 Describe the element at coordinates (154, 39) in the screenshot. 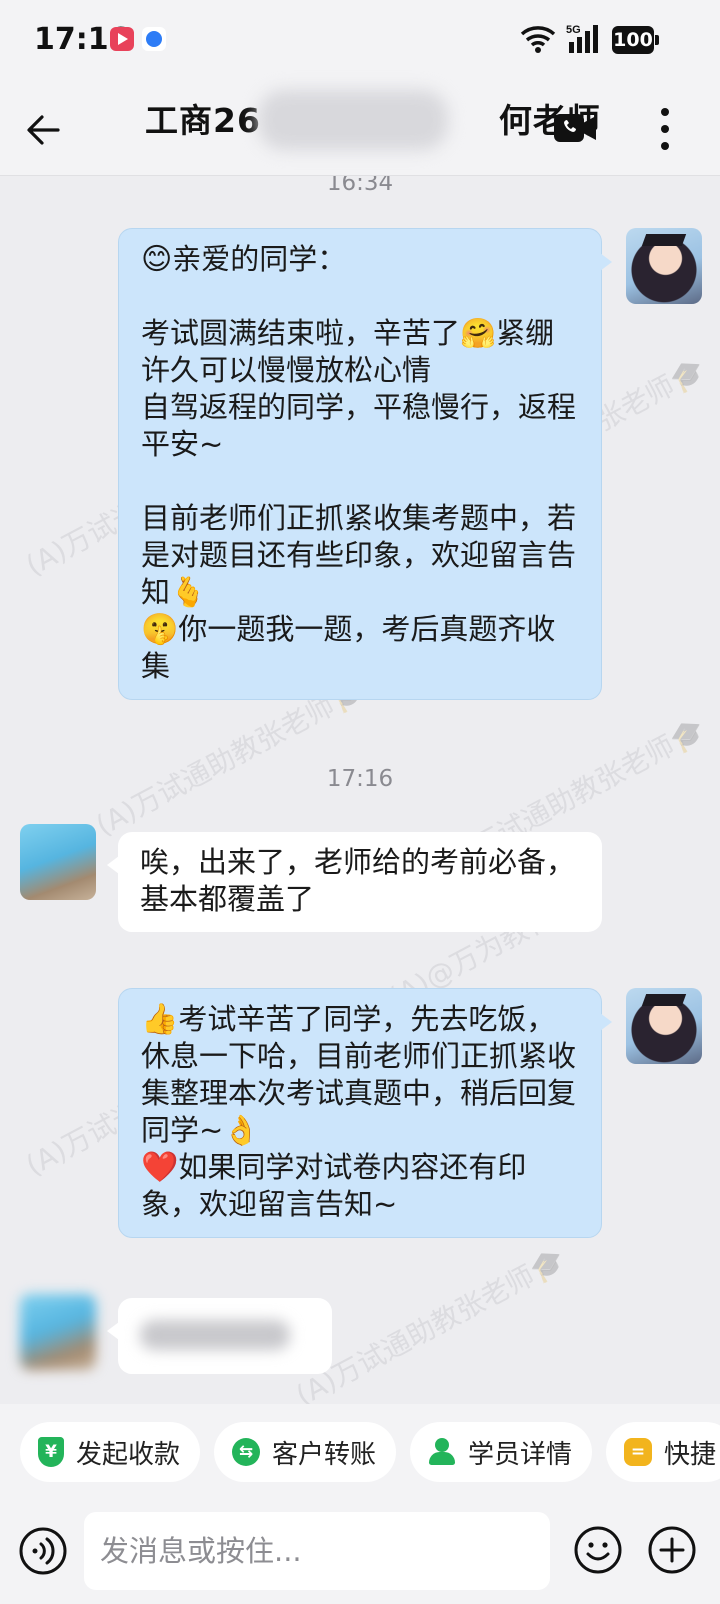

I see `app-notification-icon` at that location.